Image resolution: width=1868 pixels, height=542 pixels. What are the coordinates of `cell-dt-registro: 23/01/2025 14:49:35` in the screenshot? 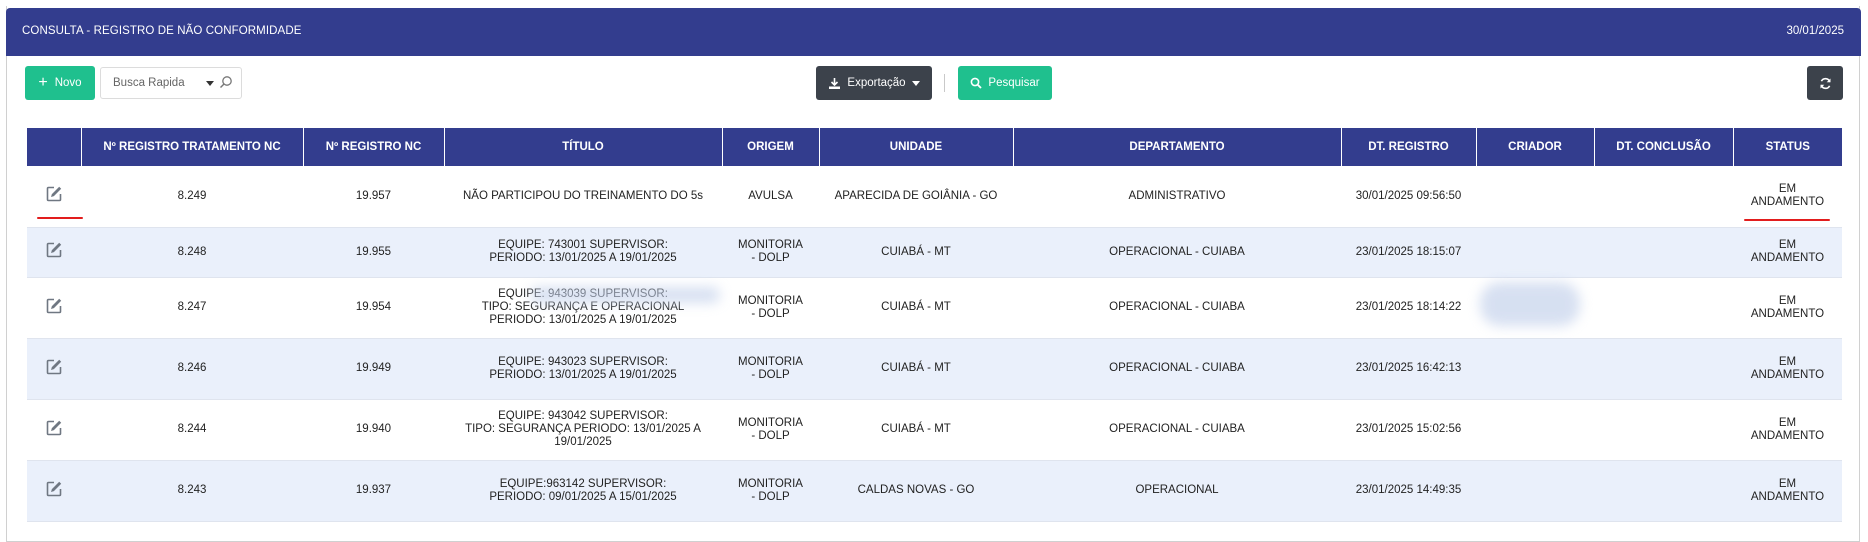 It's located at (1408, 491).